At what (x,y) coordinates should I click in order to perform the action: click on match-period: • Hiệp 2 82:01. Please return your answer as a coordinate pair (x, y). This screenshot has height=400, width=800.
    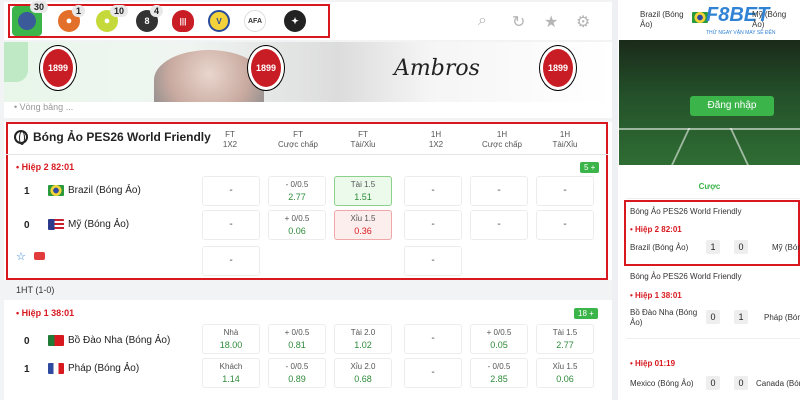
    Looking at the image, I should click on (45, 167).